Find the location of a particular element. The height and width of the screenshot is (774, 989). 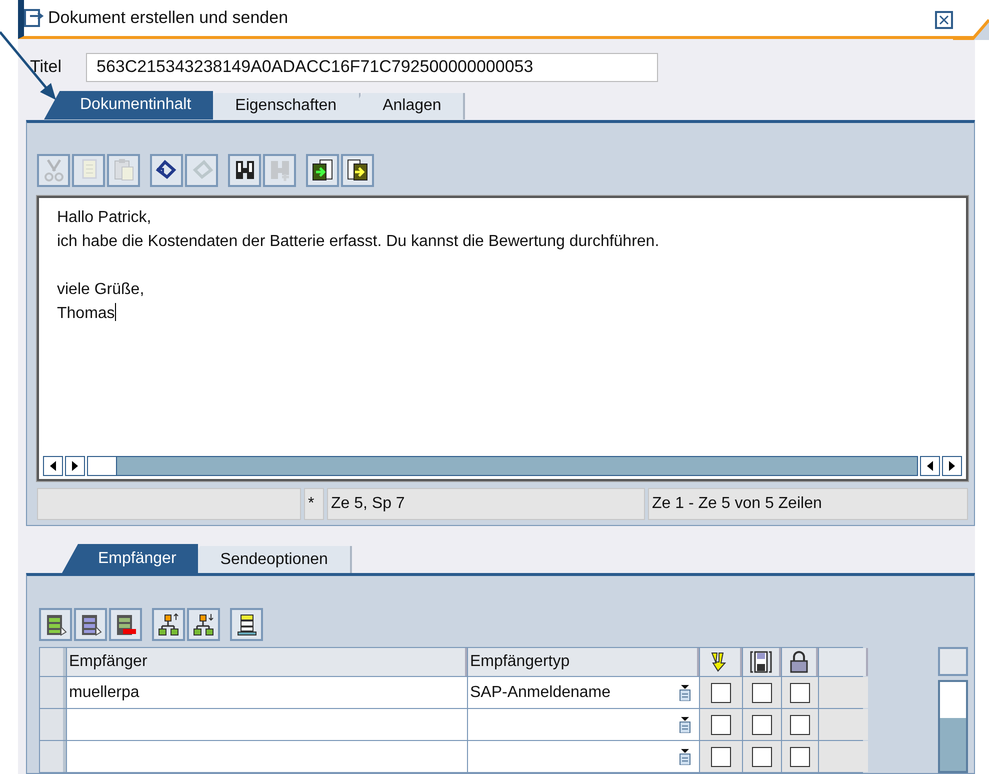

stack-icon is located at coordinates (246, 624).